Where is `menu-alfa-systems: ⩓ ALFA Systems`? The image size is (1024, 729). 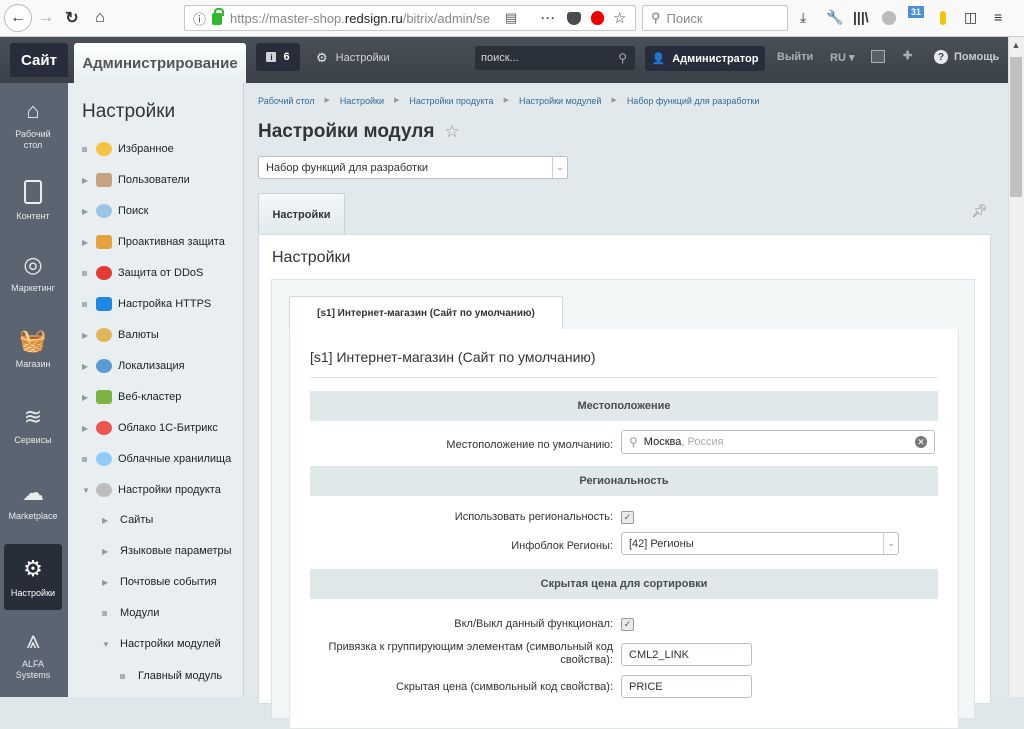
menu-alfa-systems: ⩓ ALFA Systems is located at coordinates (33, 654).